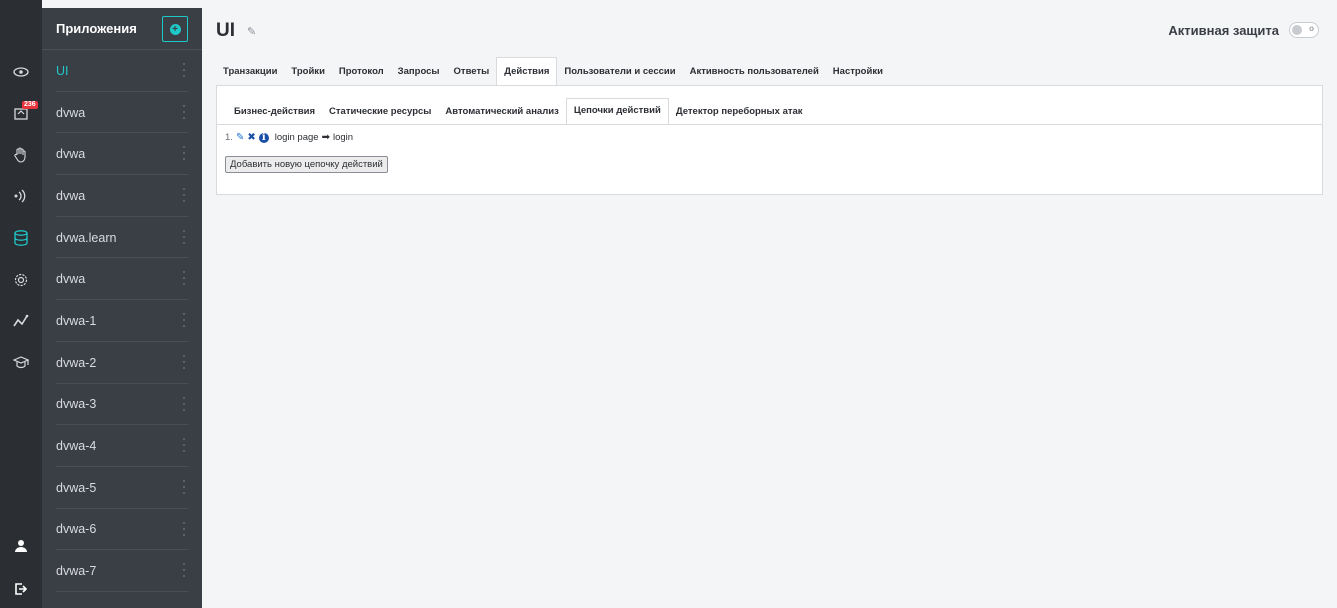 This screenshot has height=608, width=1337. What do you see at coordinates (619, 71) in the screenshot?
I see `tab-6: Пользователи и сессии` at bounding box center [619, 71].